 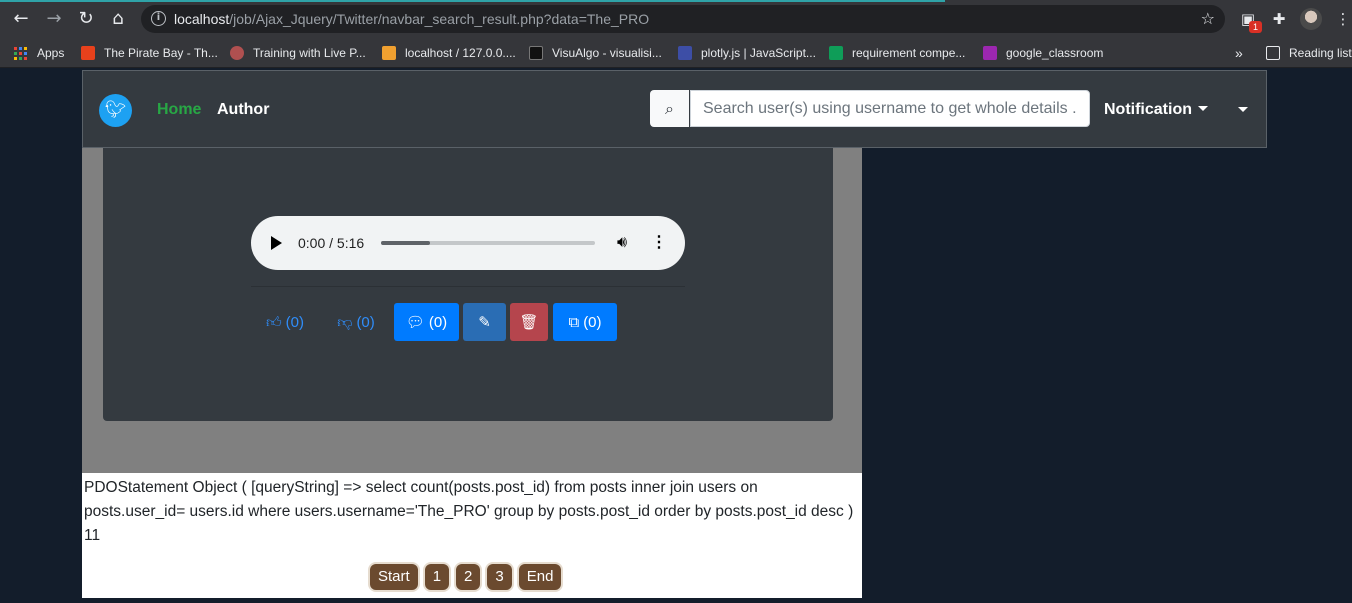 I want to click on divider, so click(x=468, y=286).